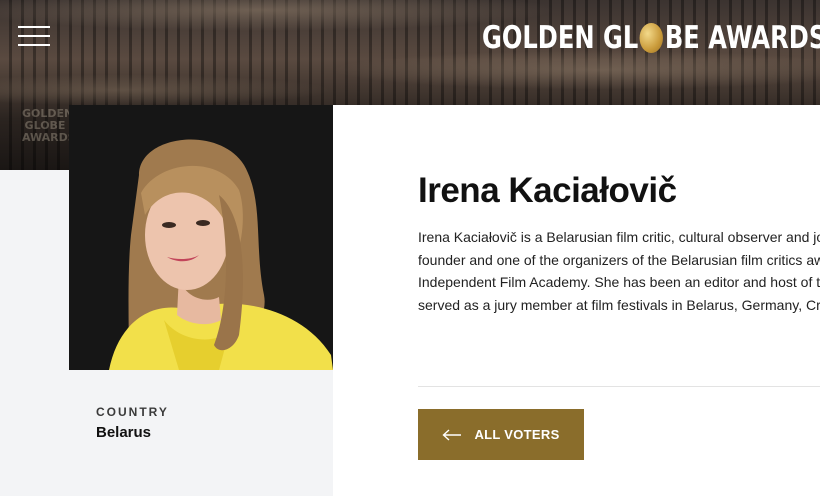 The width and height of the screenshot is (820, 496). I want to click on brand-logo: GOLDEN GL BE AWARDS ®, so click(651, 38).